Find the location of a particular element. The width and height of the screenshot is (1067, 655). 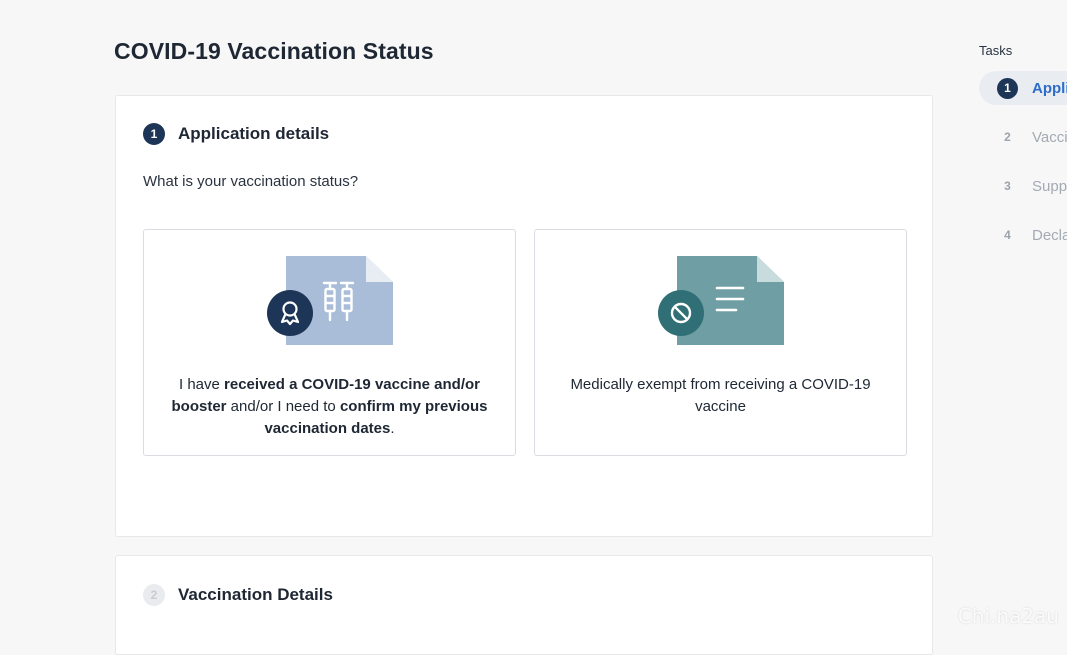

watermark: Chi.na2au is located at coordinates (1008, 616).